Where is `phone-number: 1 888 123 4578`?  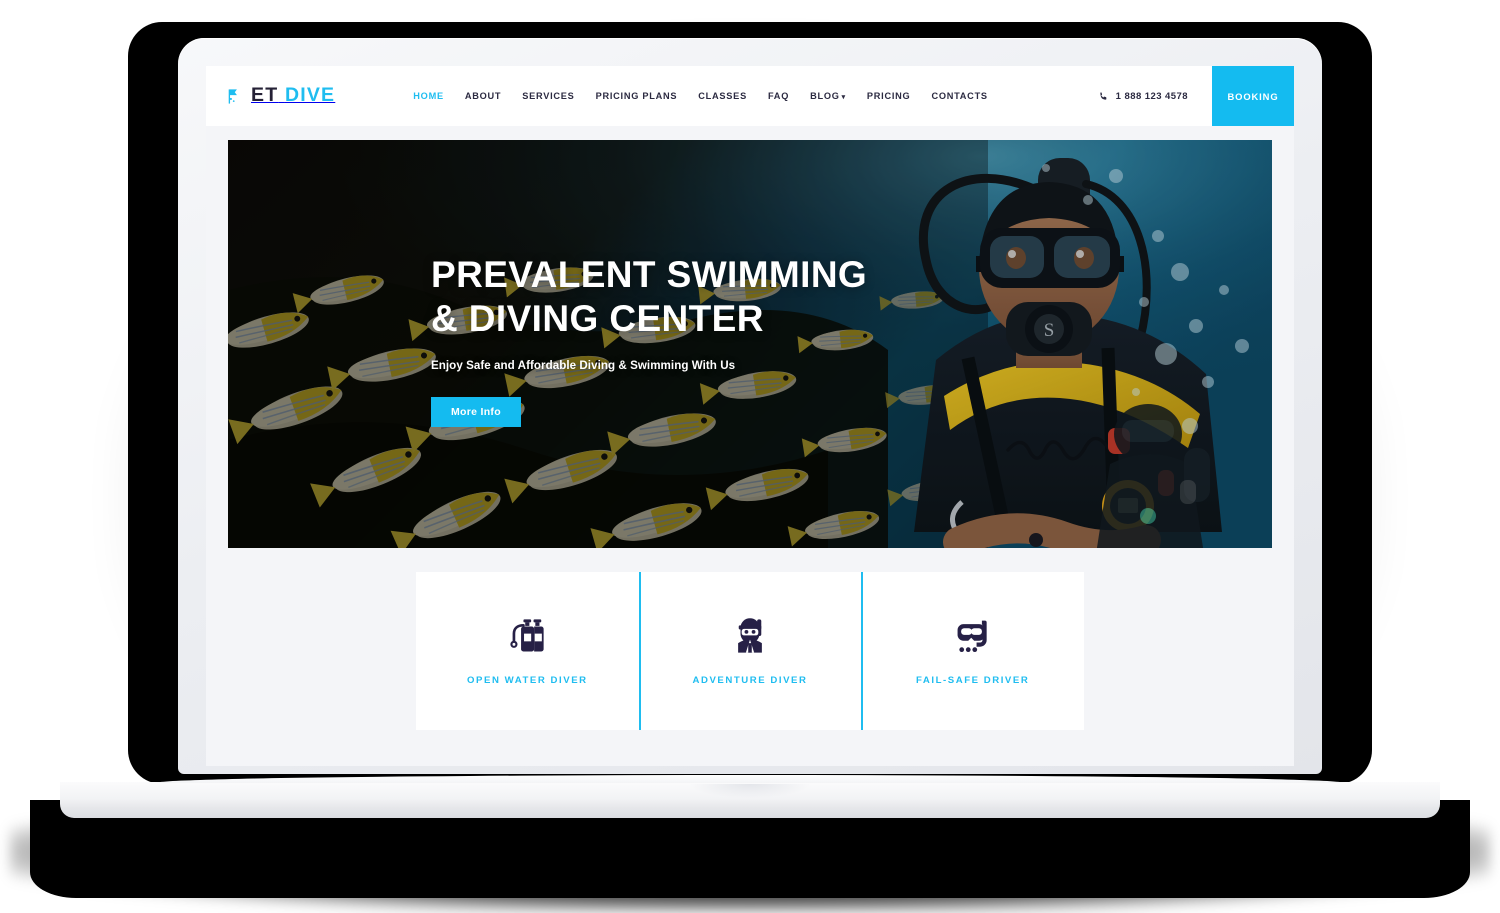
phone-number: 1 888 123 4578 is located at coordinates (1151, 96).